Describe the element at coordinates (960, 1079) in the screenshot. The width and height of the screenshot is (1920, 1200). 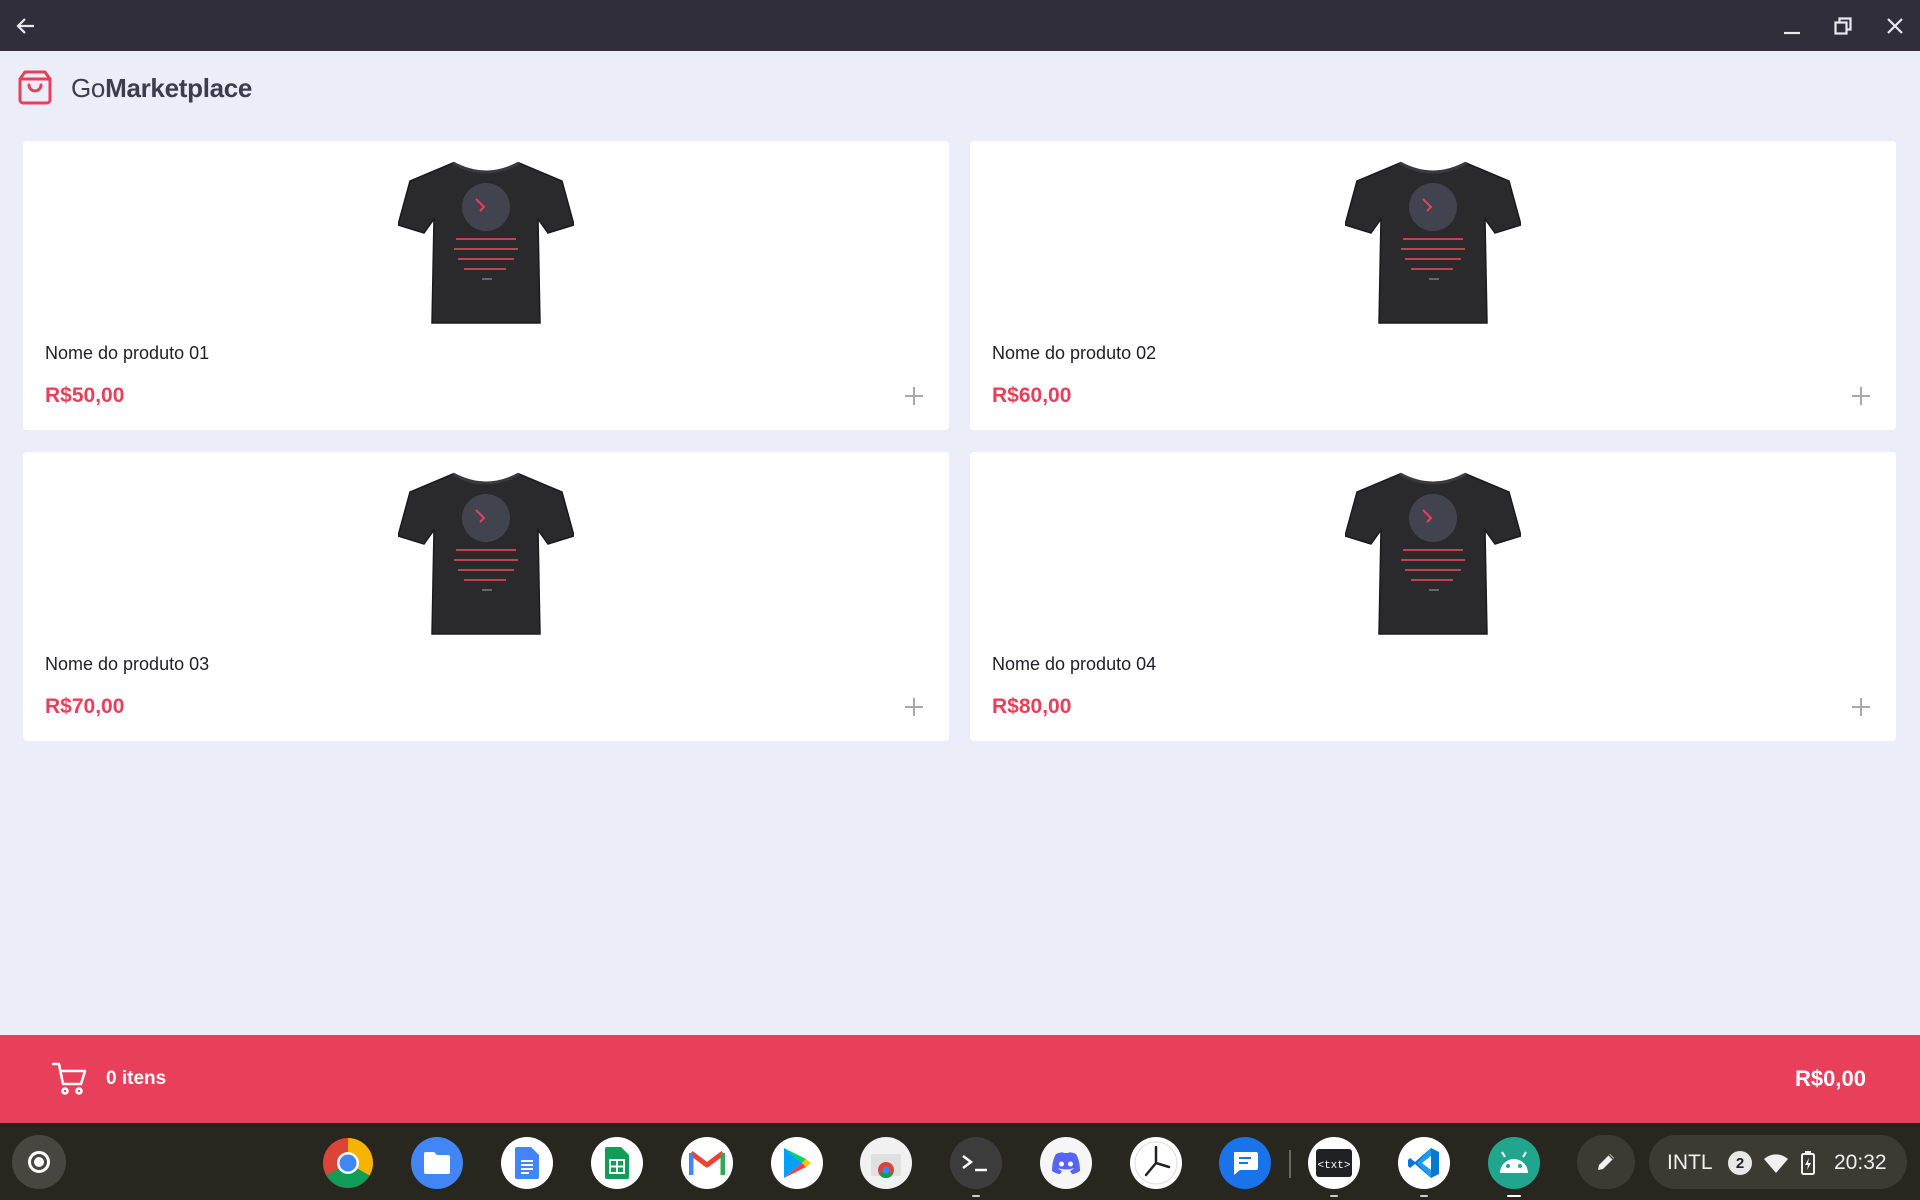
I see `cart-footer: 0 itens R$0,00` at that location.